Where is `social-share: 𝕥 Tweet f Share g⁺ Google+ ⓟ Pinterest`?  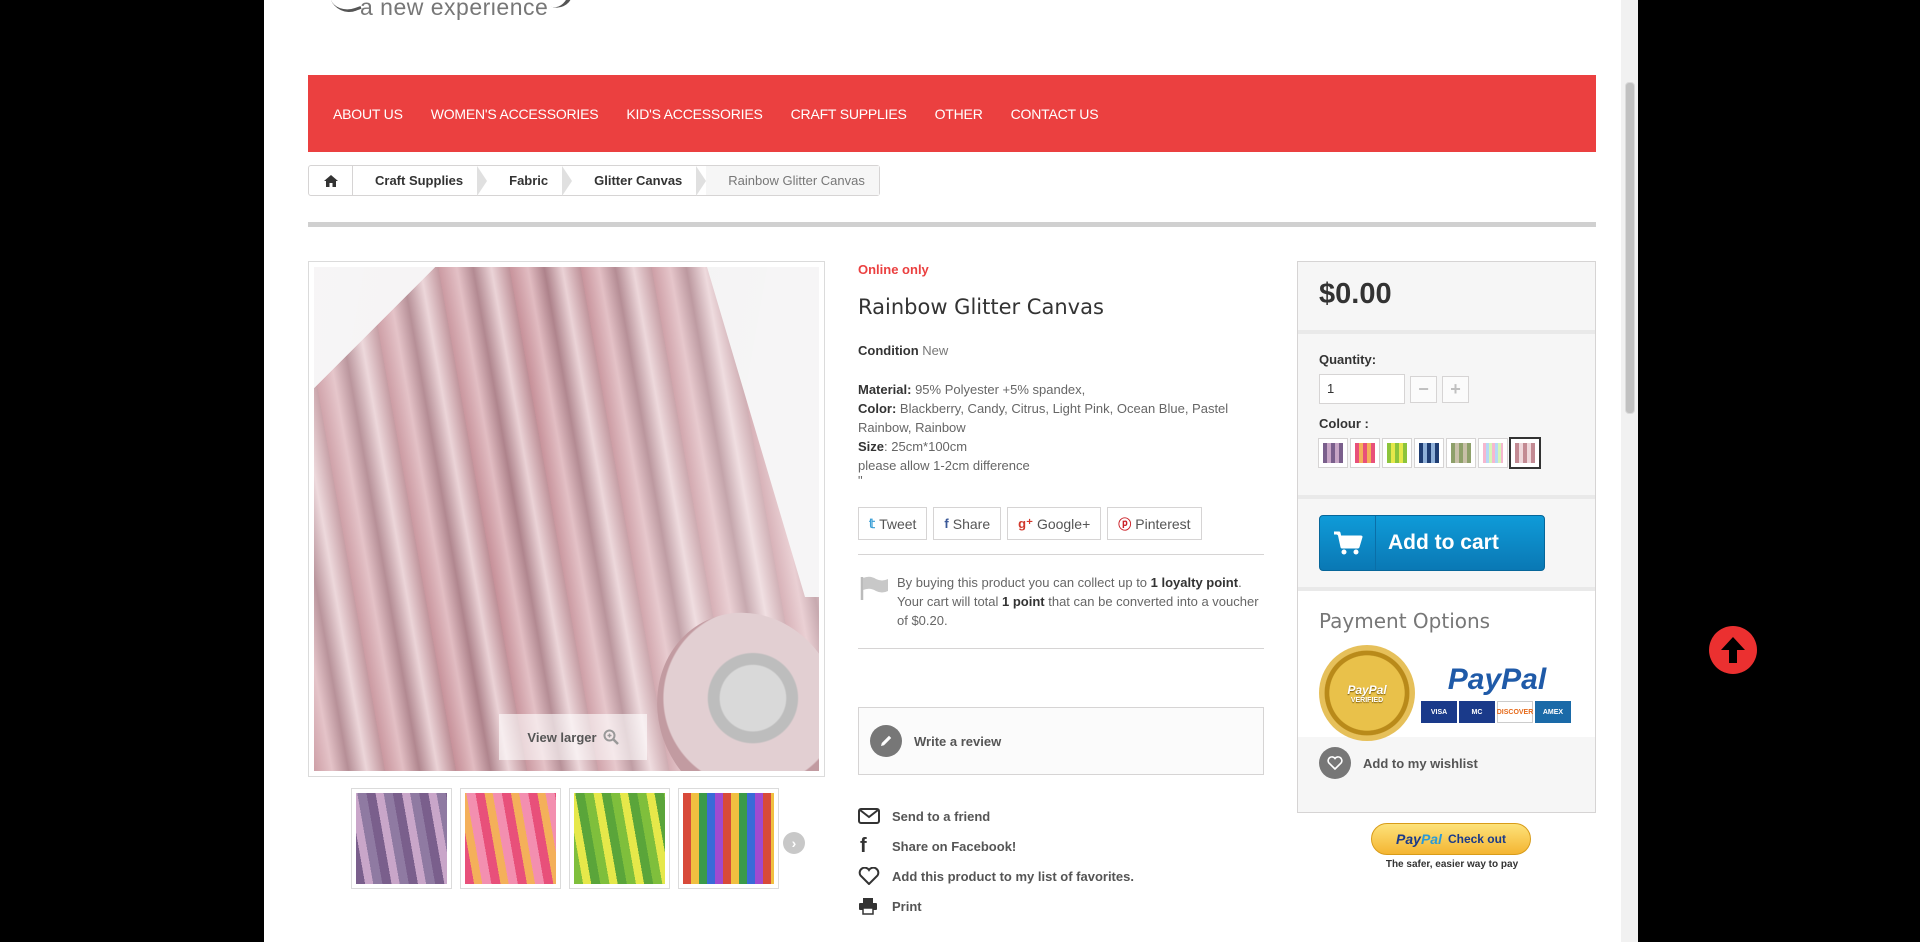
social-share: 𝕥 Tweet f Share g⁺ Google+ ⓟ Pinterest is located at coordinates (1061, 523).